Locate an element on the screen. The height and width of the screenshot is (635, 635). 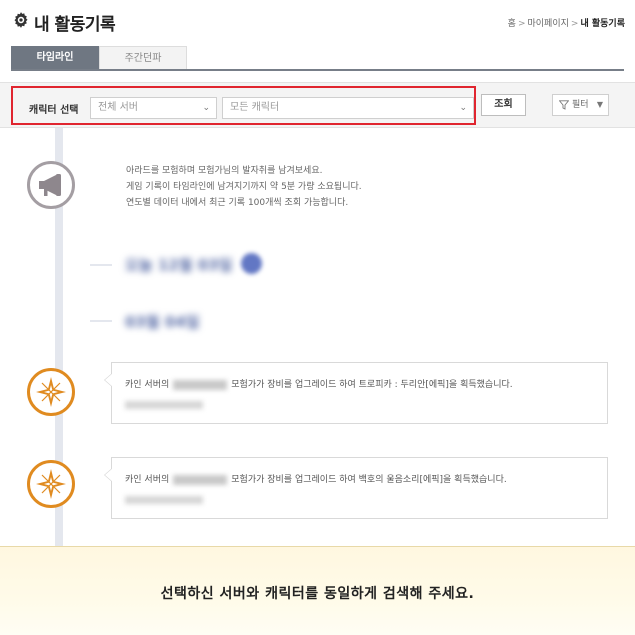
date-label-today: 오늘 12월 03일 is located at coordinates (179, 265).